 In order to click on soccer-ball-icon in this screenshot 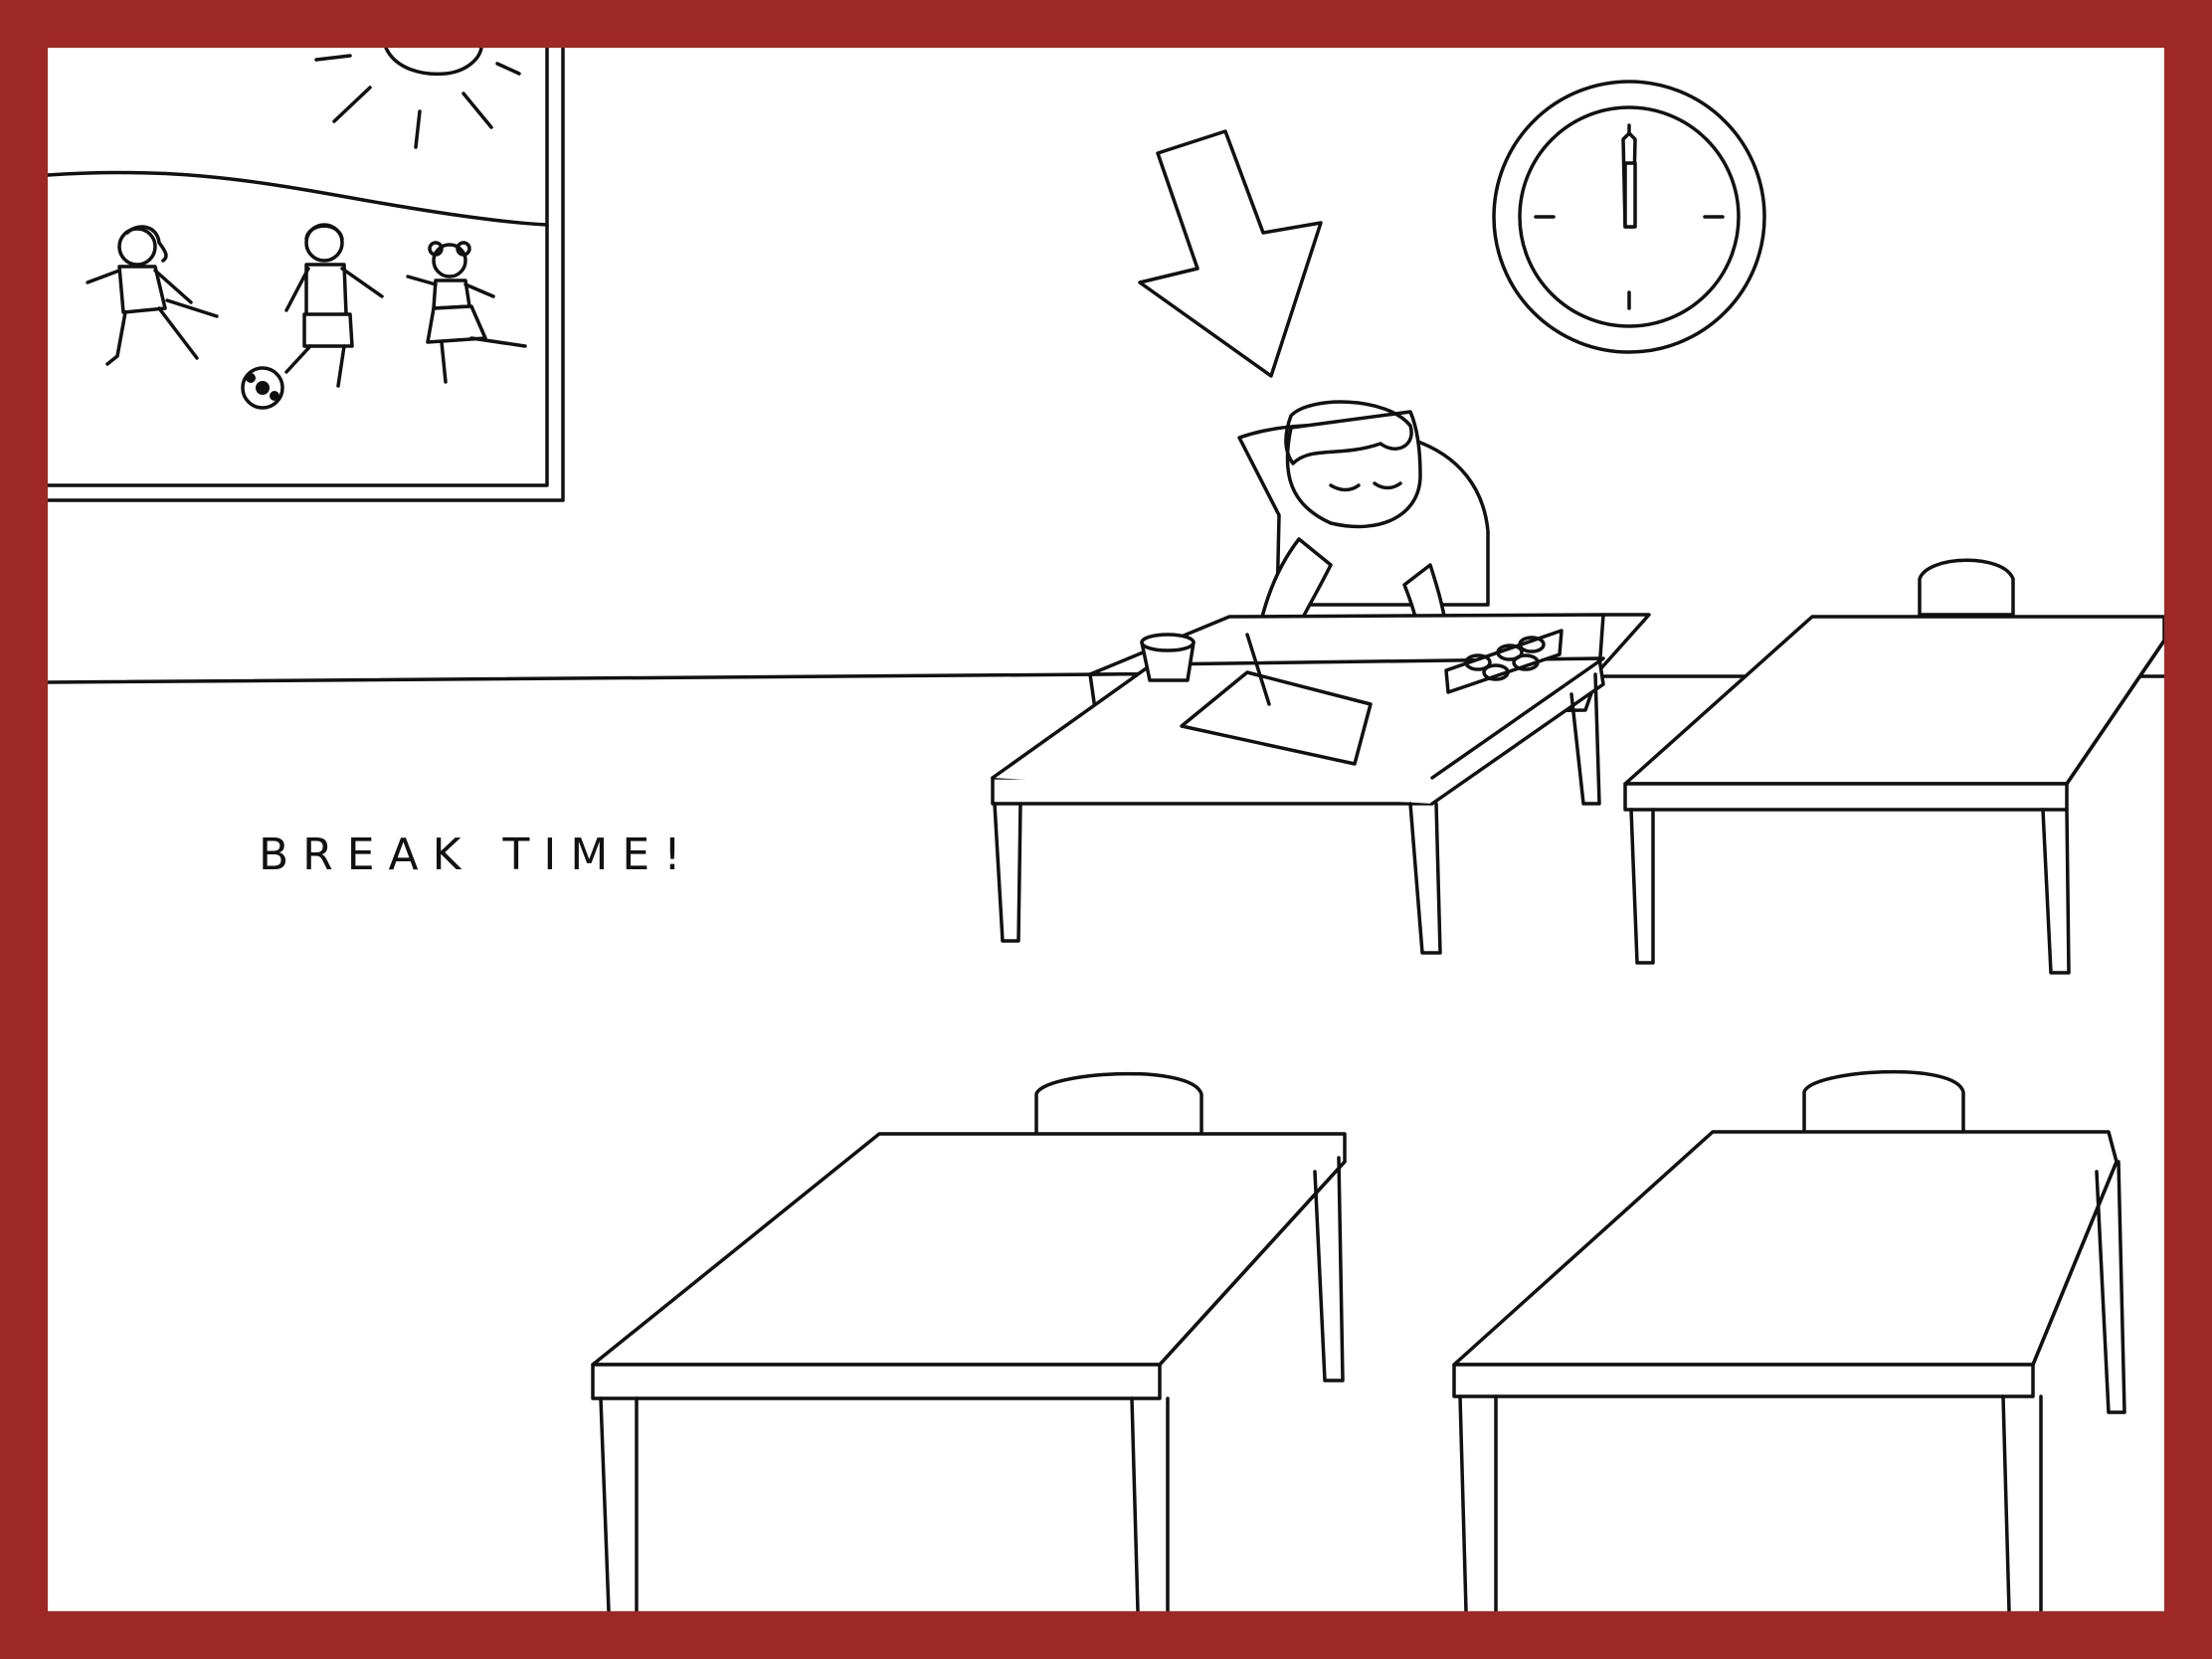, I will do `click(262, 388)`.